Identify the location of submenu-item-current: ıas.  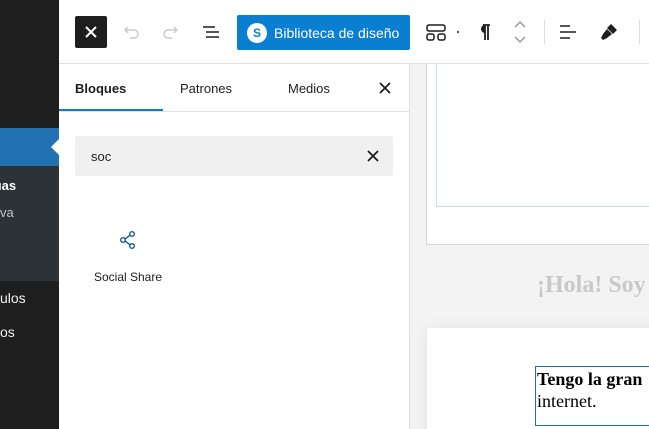
(8, 185).